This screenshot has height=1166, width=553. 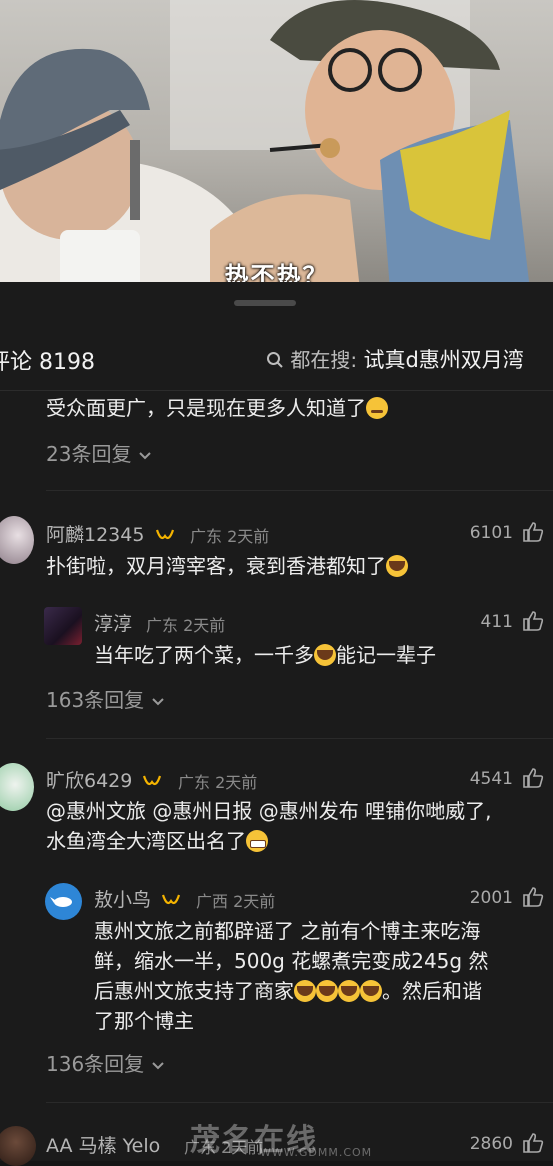 What do you see at coordinates (105, 698) in the screenshot?
I see `view-replies-button: 163条回复` at bounding box center [105, 698].